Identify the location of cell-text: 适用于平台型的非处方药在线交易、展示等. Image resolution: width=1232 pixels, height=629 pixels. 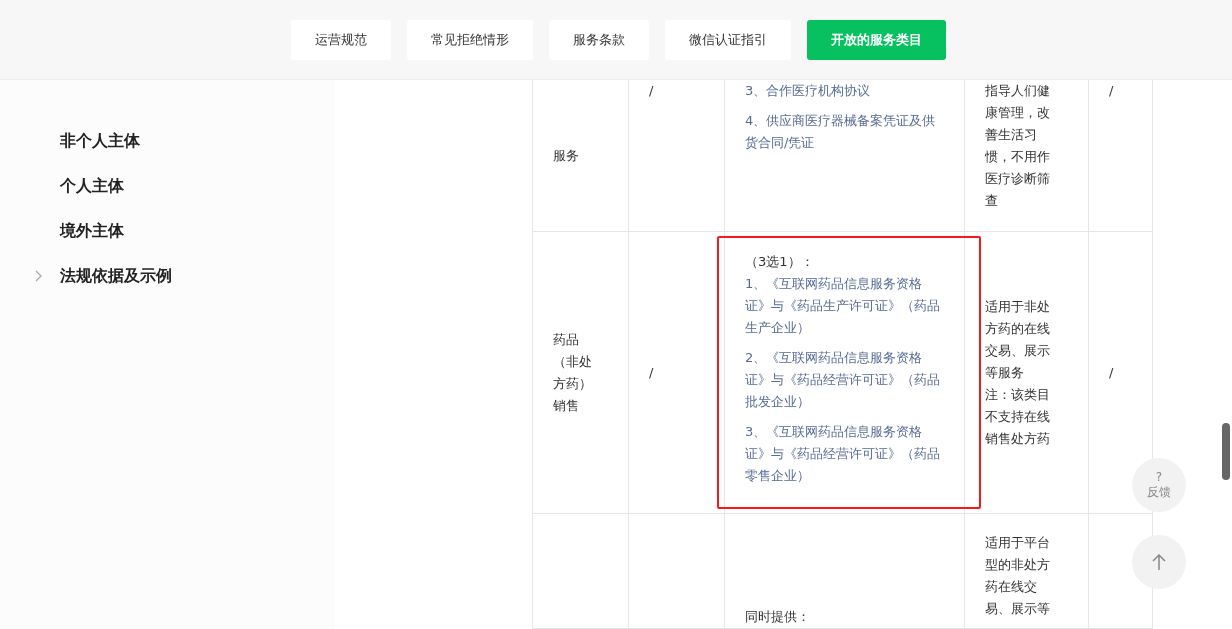
(1018, 576).